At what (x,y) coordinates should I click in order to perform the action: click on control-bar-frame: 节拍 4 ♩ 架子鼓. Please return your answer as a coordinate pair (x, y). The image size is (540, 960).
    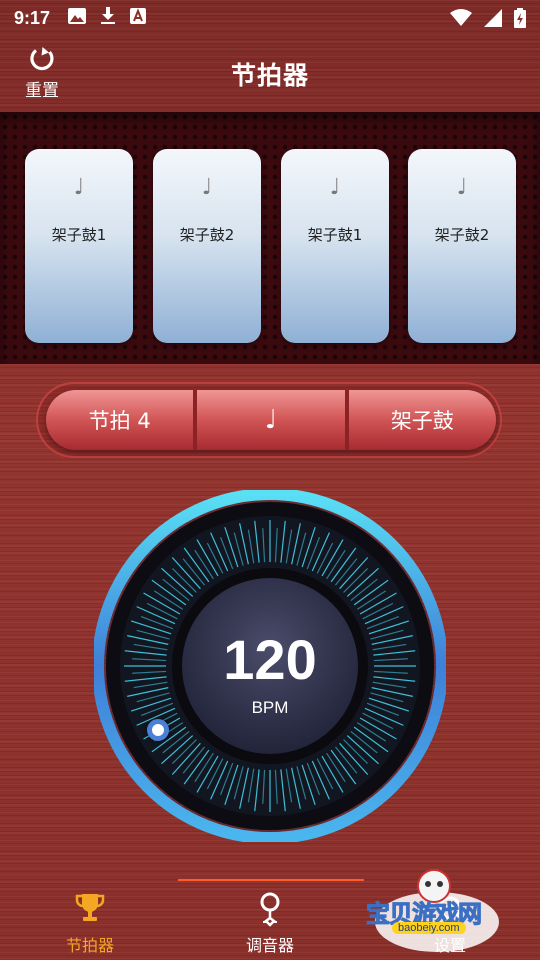
    Looking at the image, I should click on (269, 420).